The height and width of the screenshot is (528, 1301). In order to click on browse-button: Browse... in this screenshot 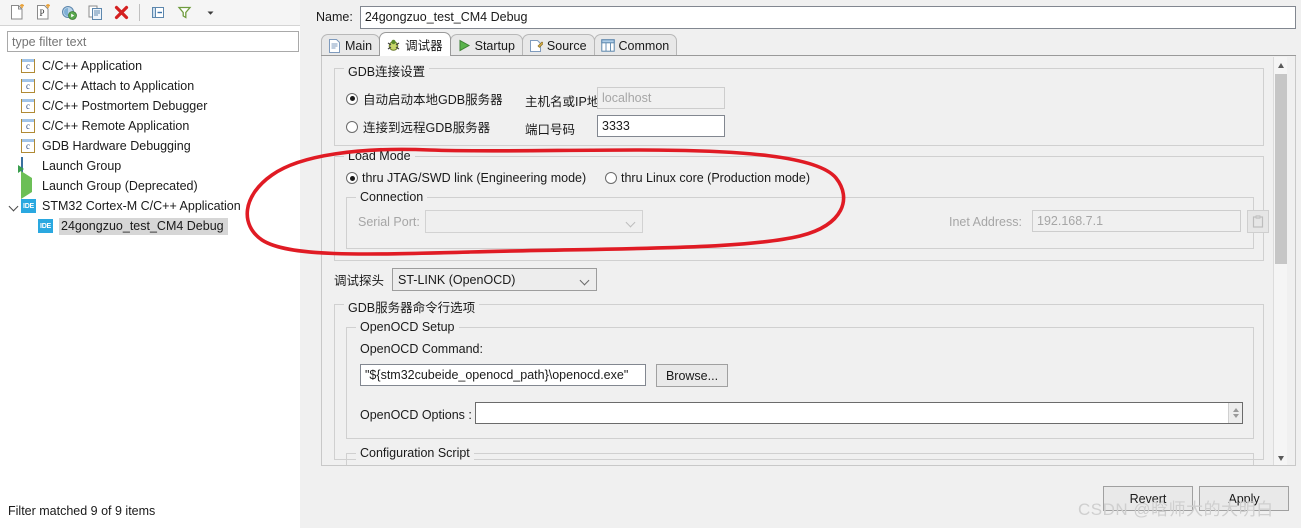, I will do `click(692, 375)`.